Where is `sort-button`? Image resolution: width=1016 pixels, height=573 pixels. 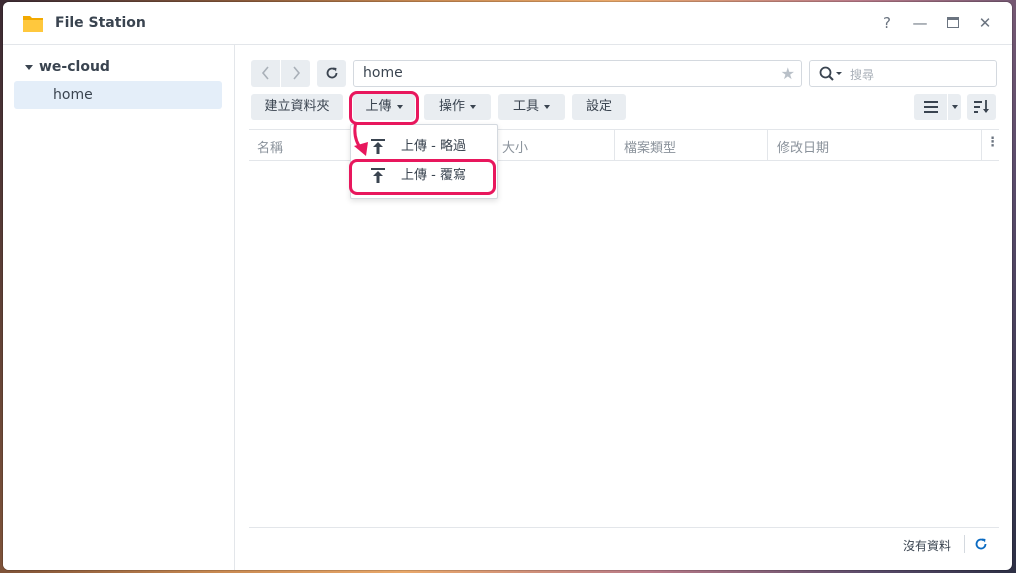 sort-button is located at coordinates (981, 107).